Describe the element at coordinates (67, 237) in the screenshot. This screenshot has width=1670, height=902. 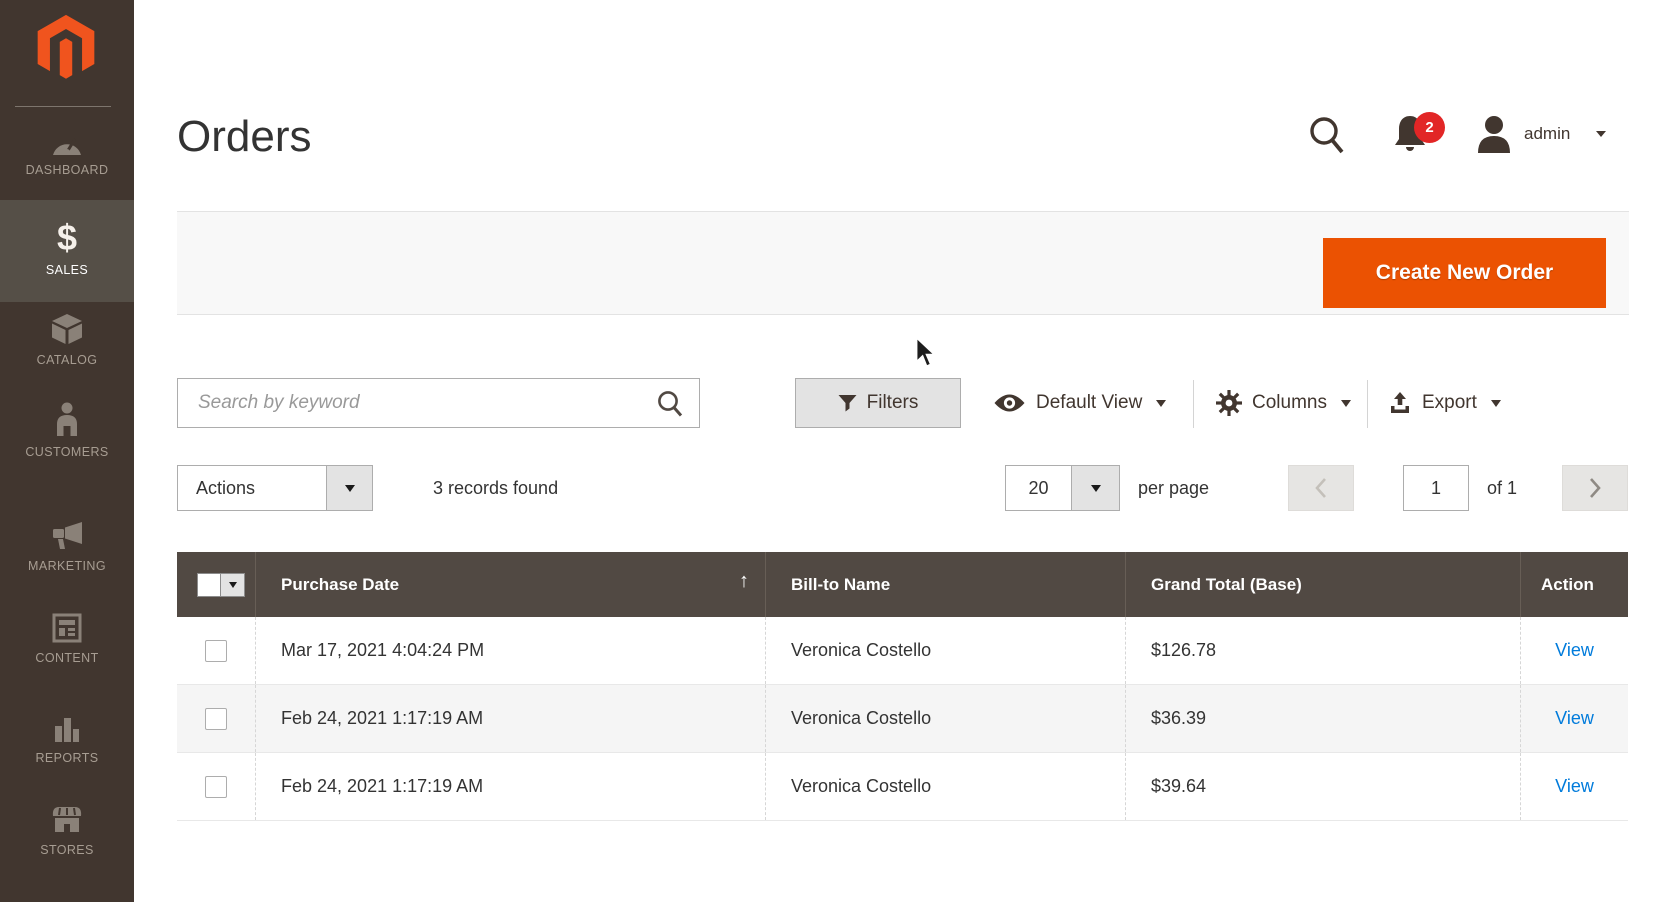
I see `dollar-icon: $` at that location.